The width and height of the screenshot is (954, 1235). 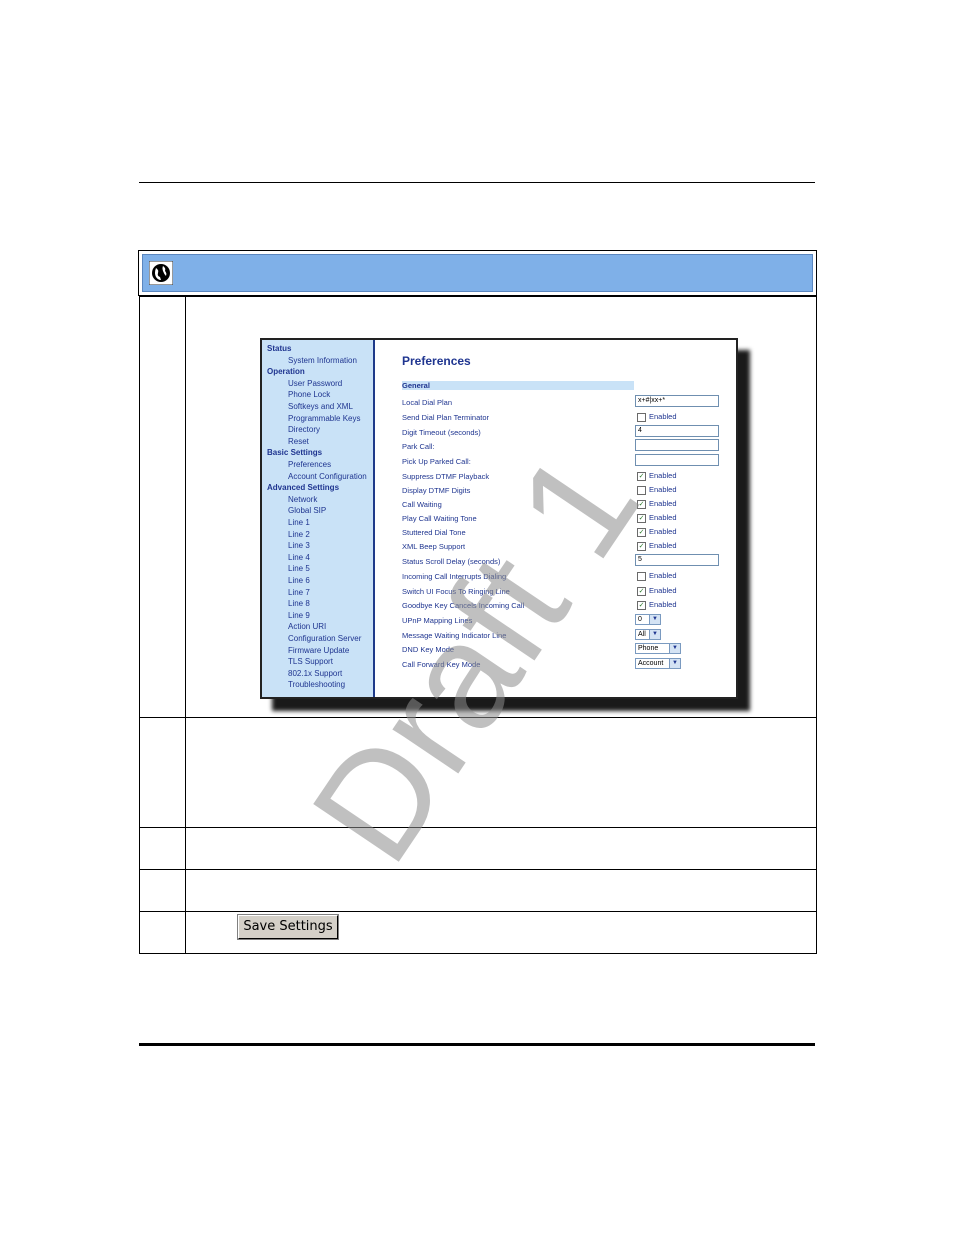 I want to click on footer-rule, so click(x=477, y=1044).